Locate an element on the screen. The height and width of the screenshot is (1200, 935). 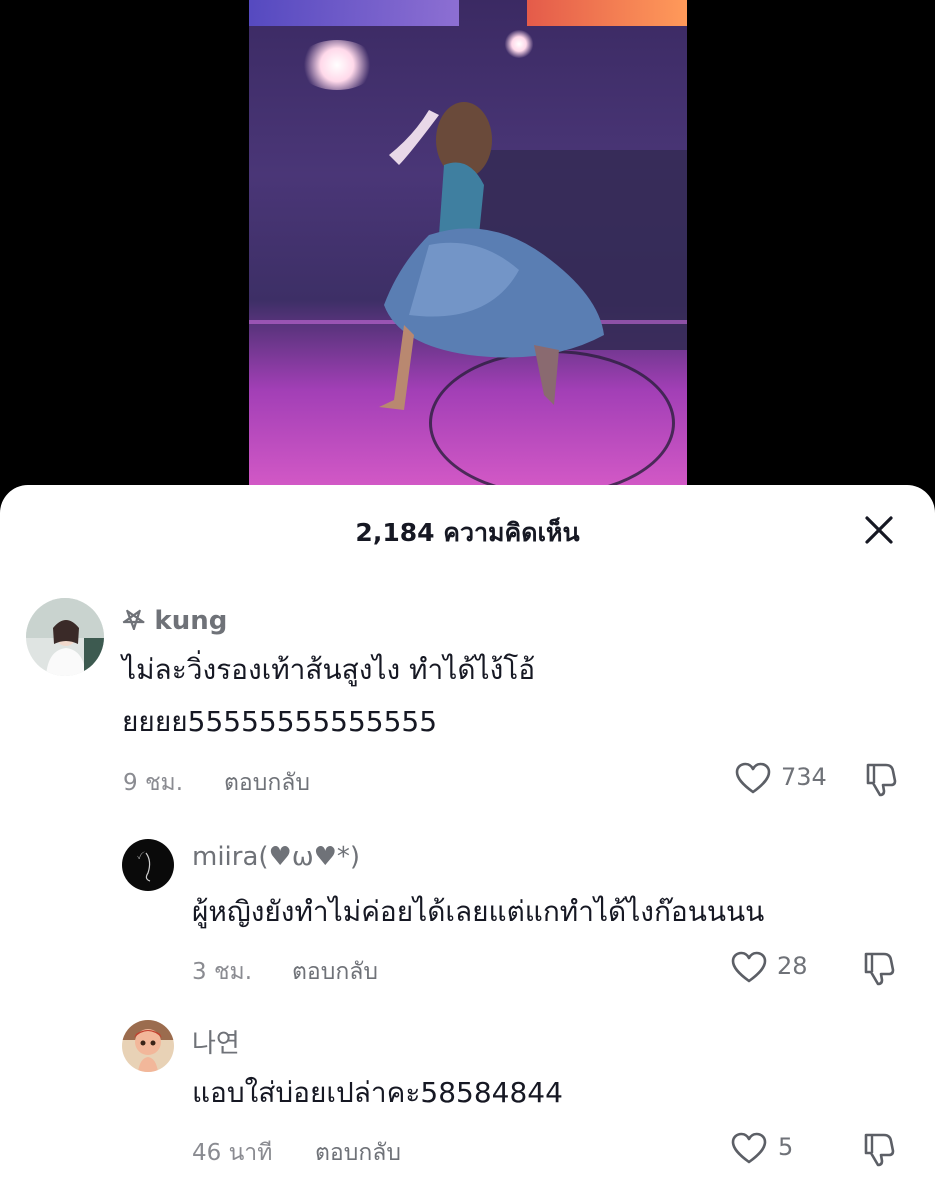
comments-header: 2,184 ความคิดเห็น is located at coordinates (467, 533).